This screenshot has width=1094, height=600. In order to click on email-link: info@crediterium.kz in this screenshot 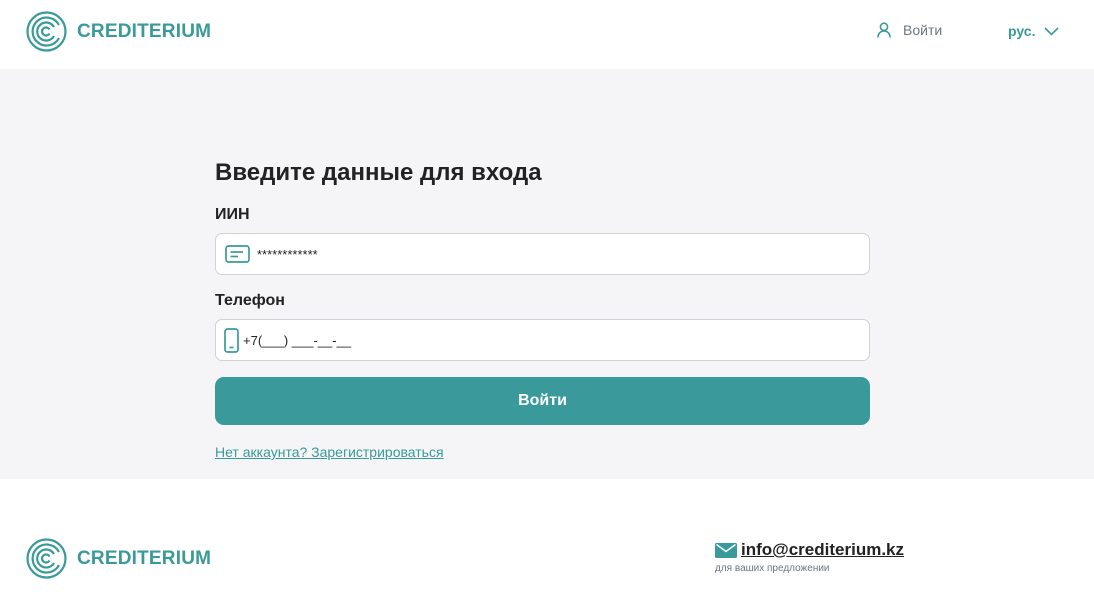, I will do `click(822, 550)`.